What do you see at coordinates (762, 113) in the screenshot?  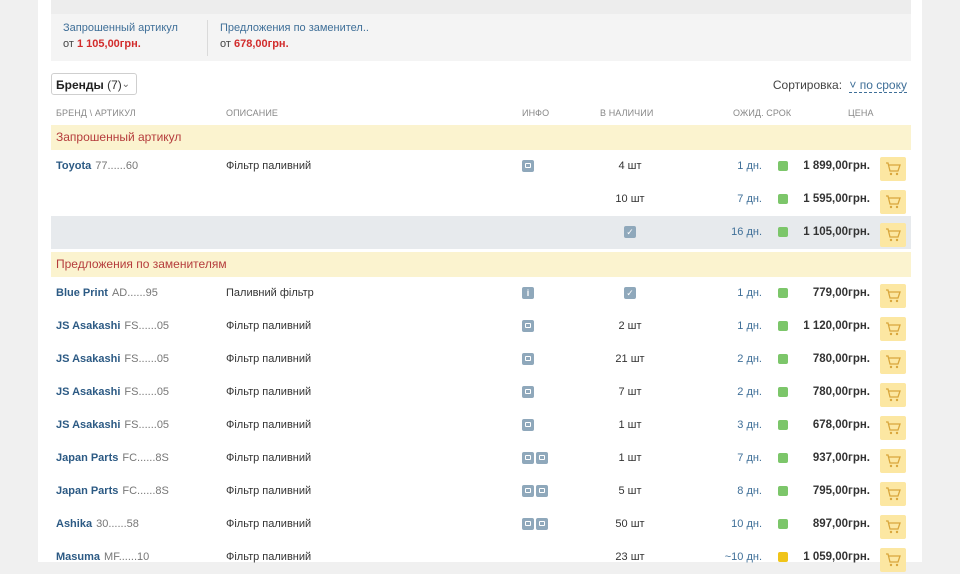 I see `col-term: Ожид. срок` at bounding box center [762, 113].